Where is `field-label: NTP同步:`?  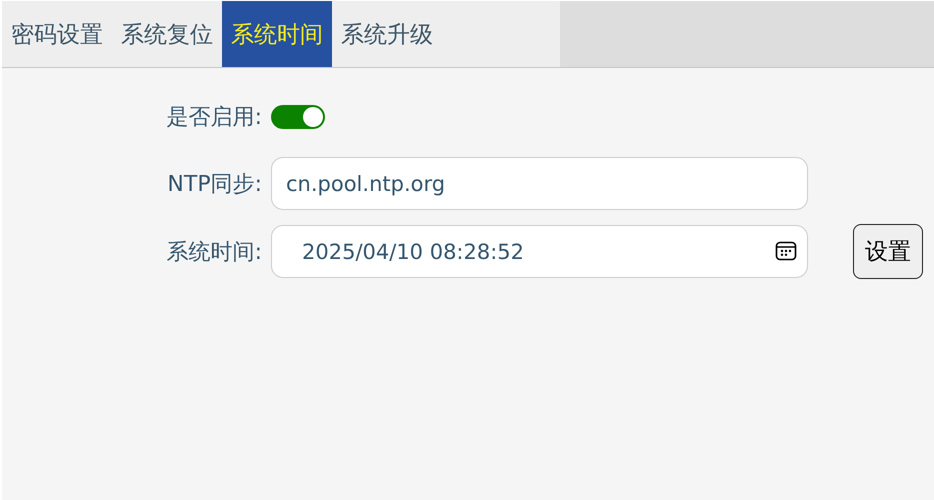 field-label: NTP同步: is located at coordinates (214, 184).